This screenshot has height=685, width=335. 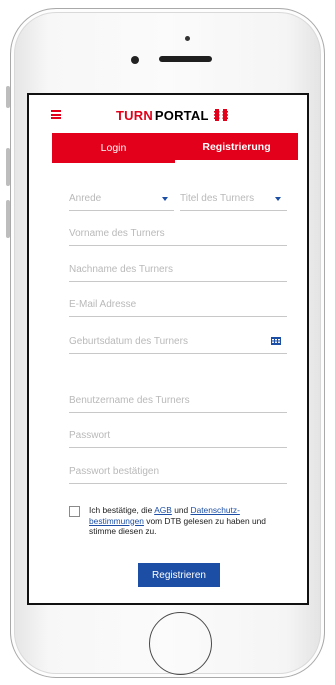 I want to click on auth-tabs: Login Registrierung, so click(x=175, y=148).